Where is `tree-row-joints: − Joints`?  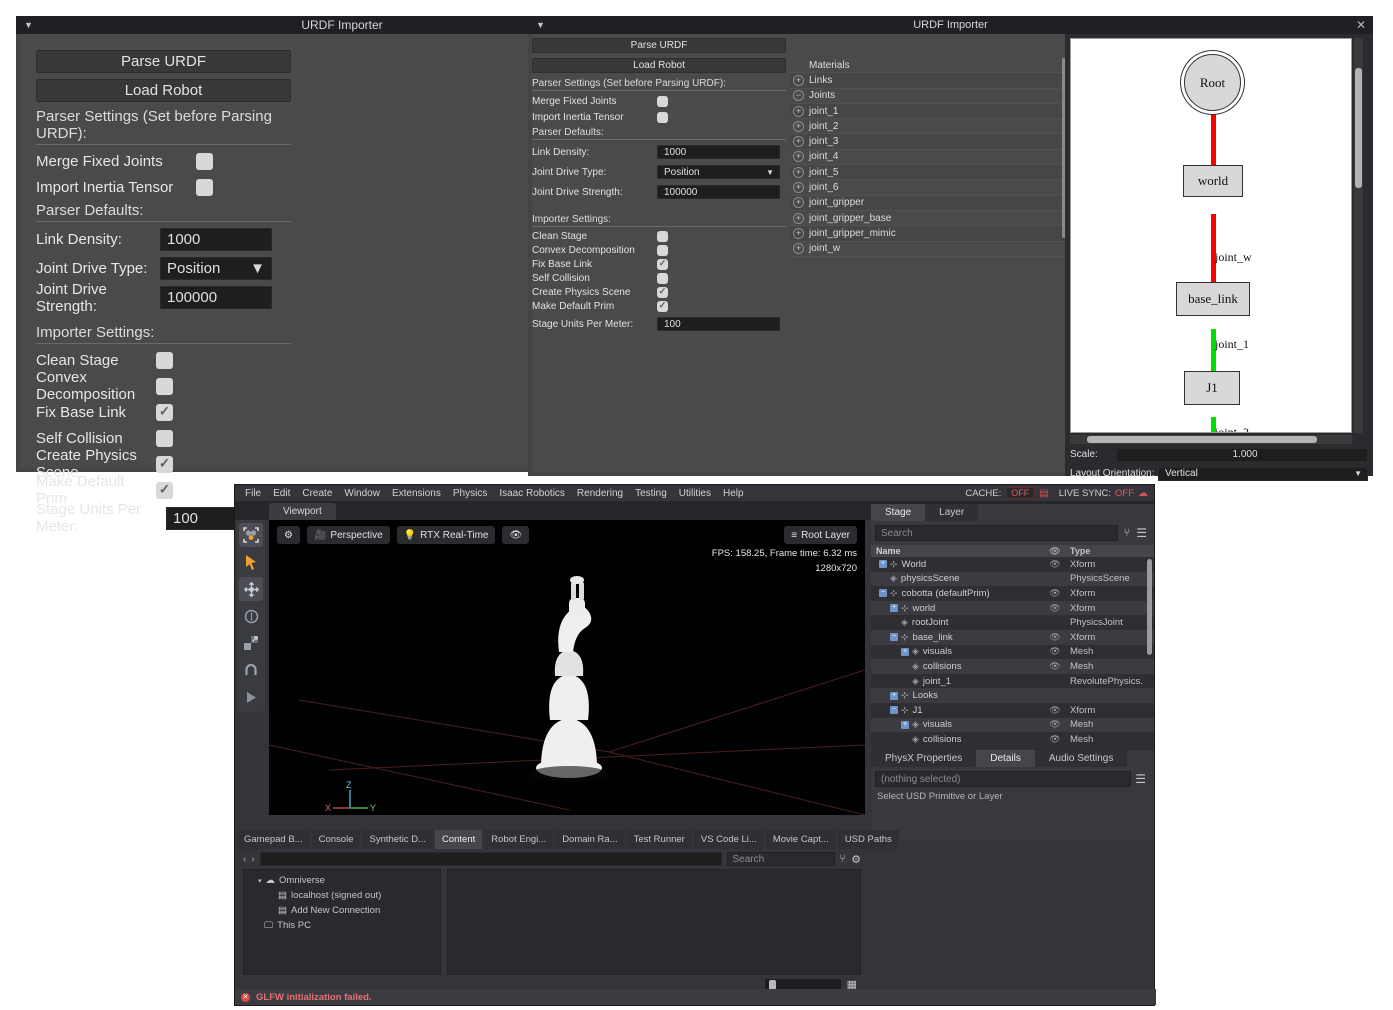
tree-row-joints: − Joints is located at coordinates (928, 96).